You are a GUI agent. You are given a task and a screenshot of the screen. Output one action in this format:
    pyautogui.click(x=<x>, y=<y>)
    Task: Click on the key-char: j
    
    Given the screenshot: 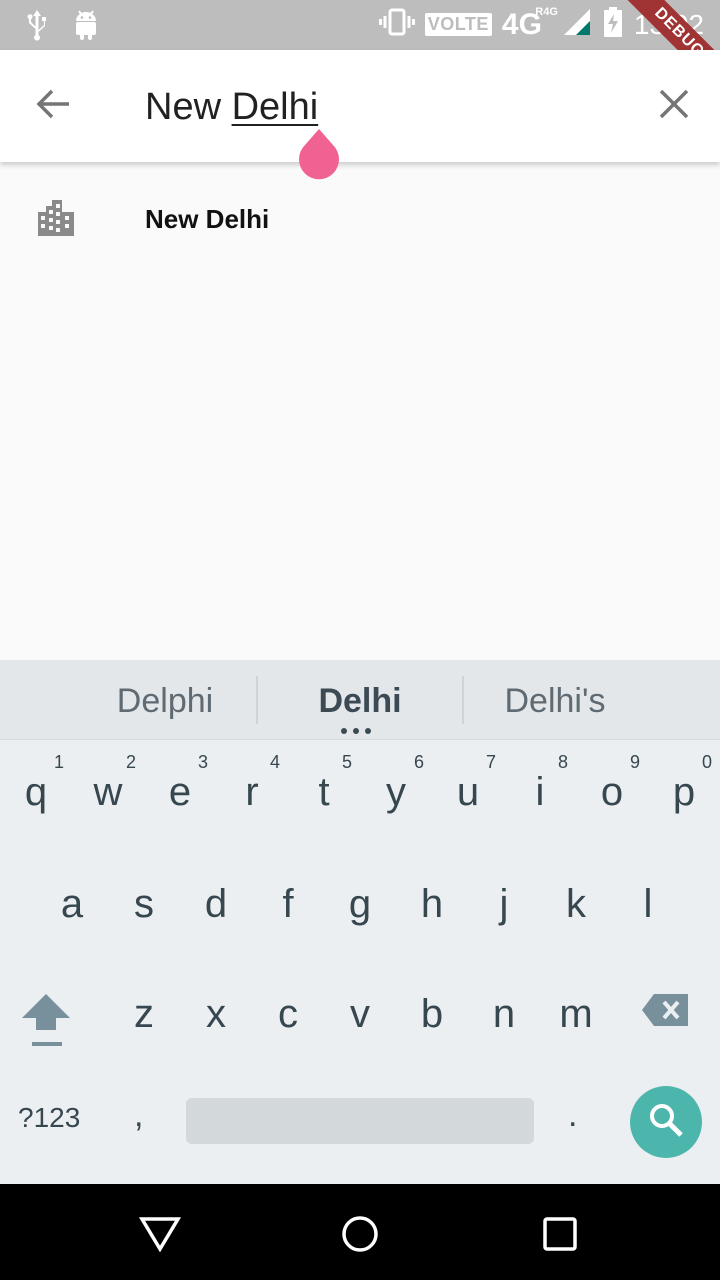 What is the action you would take?
    pyautogui.click(x=504, y=904)
    